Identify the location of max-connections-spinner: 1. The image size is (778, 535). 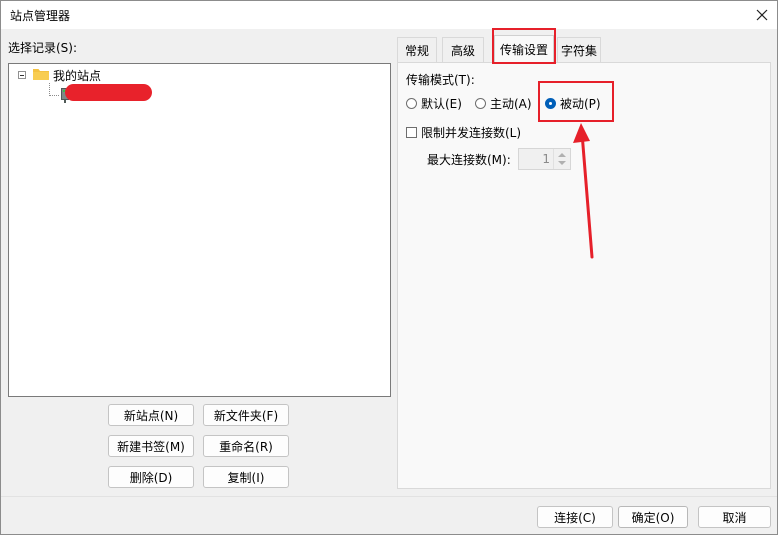
(544, 159).